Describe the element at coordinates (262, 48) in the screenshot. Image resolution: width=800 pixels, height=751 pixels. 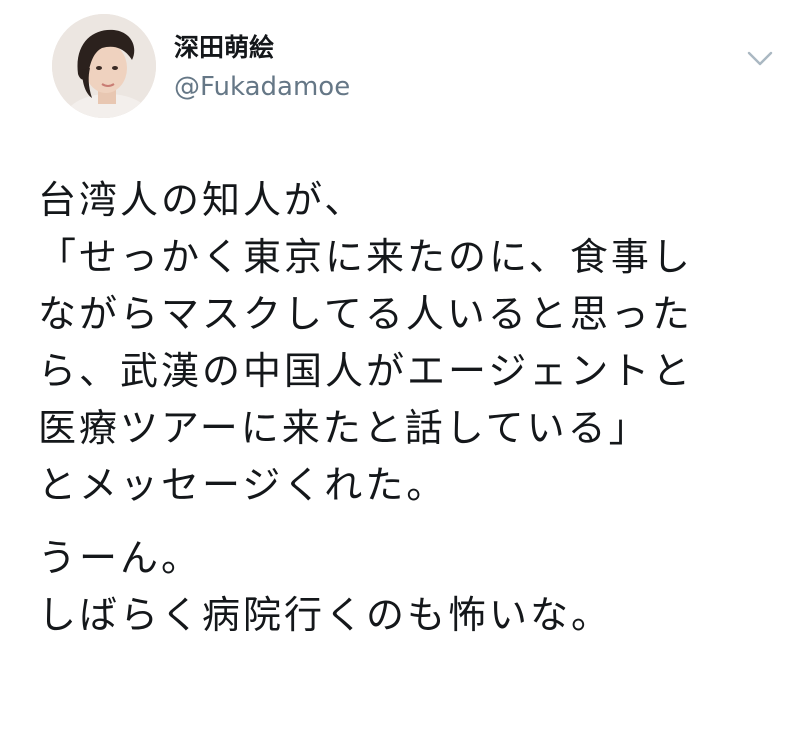
I see `display-name: 深田萌絵` at that location.